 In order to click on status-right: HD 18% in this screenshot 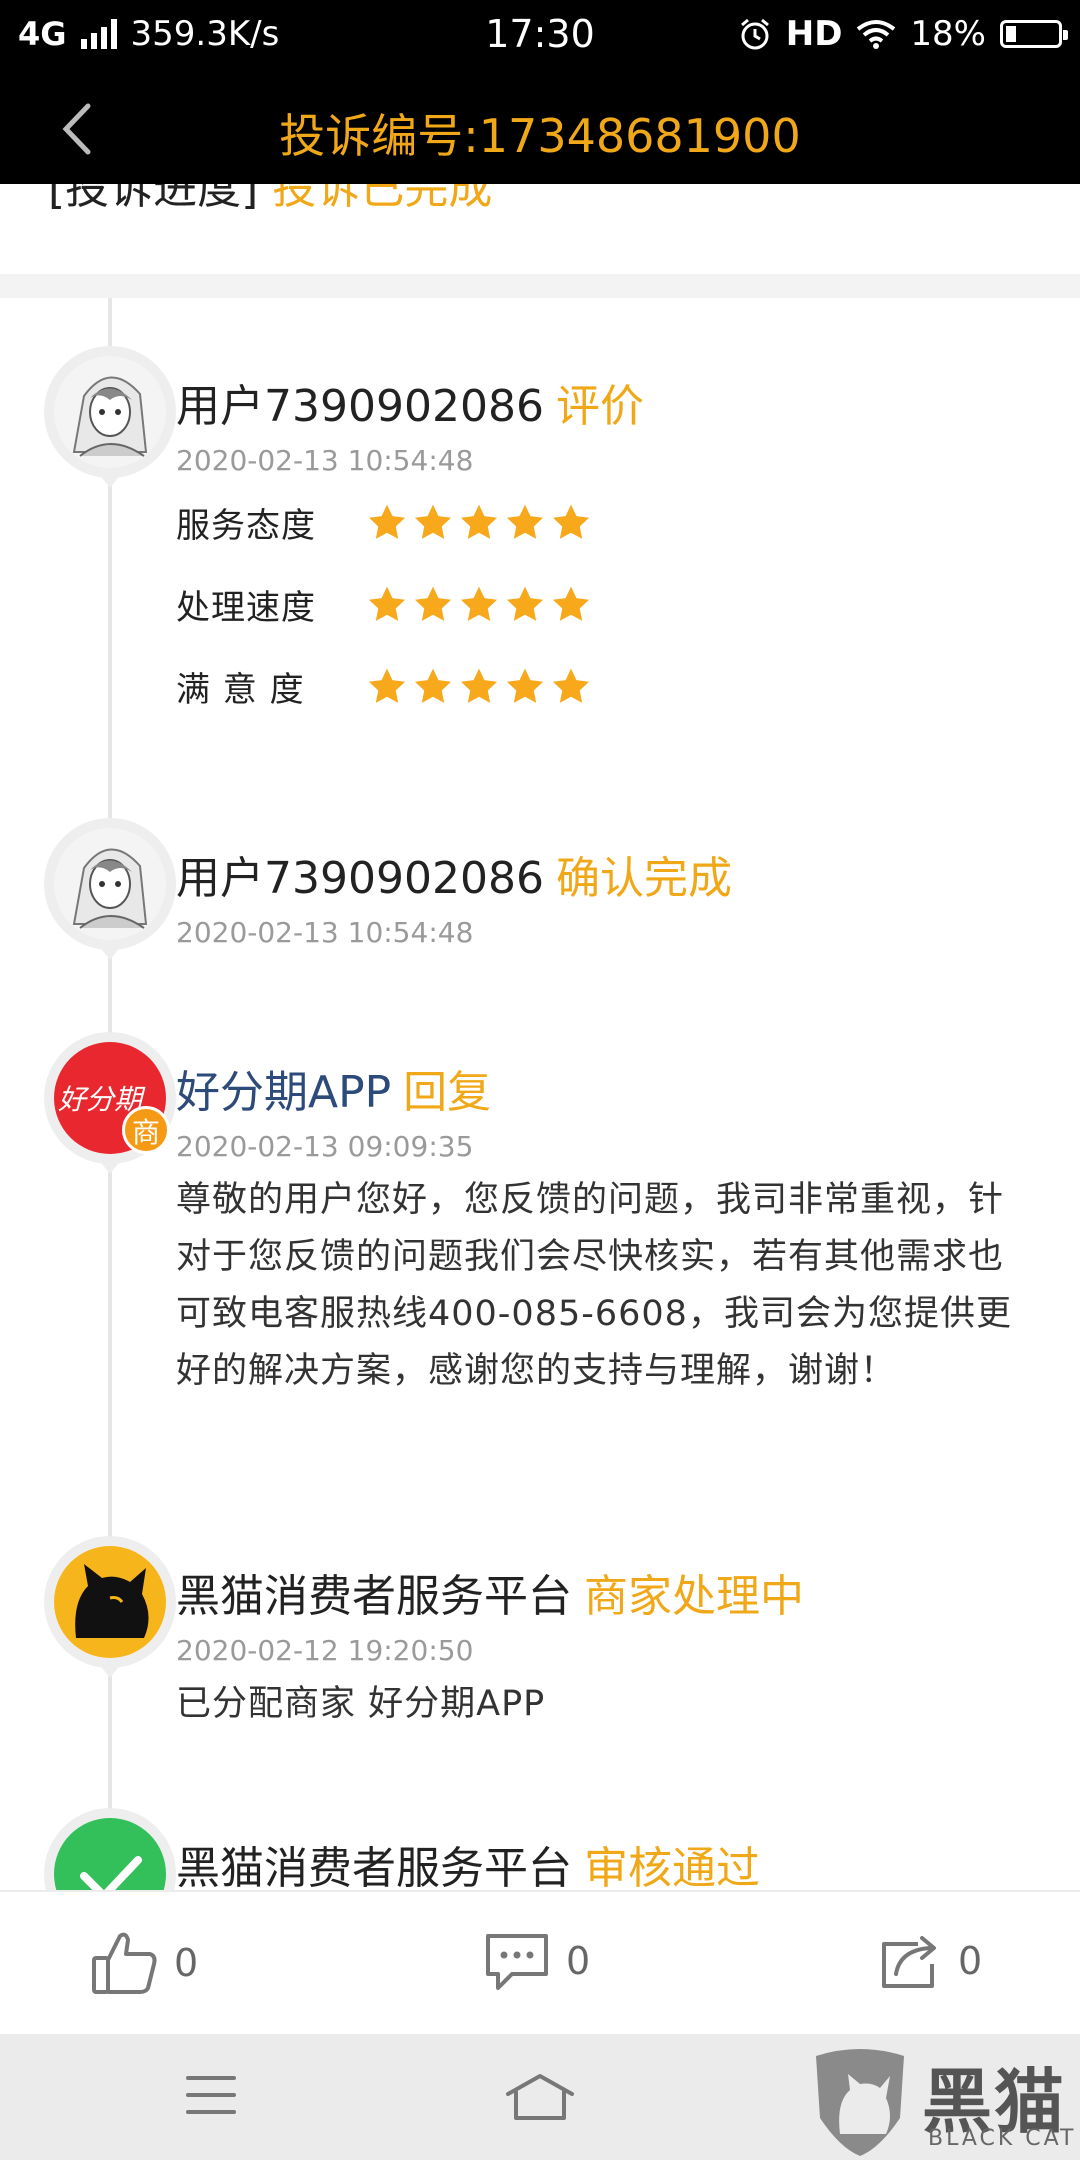, I will do `click(903, 34)`.